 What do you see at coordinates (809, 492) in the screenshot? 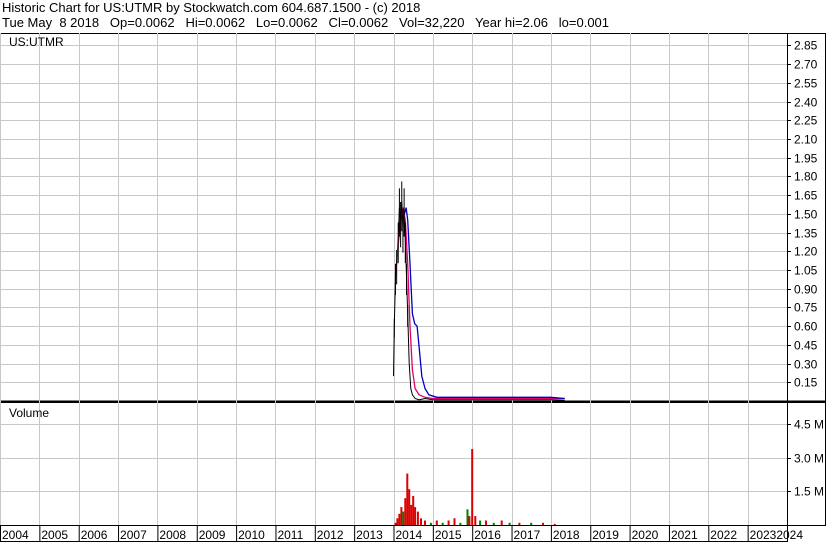
I see `volume-tick-label: 1.5 M` at bounding box center [809, 492].